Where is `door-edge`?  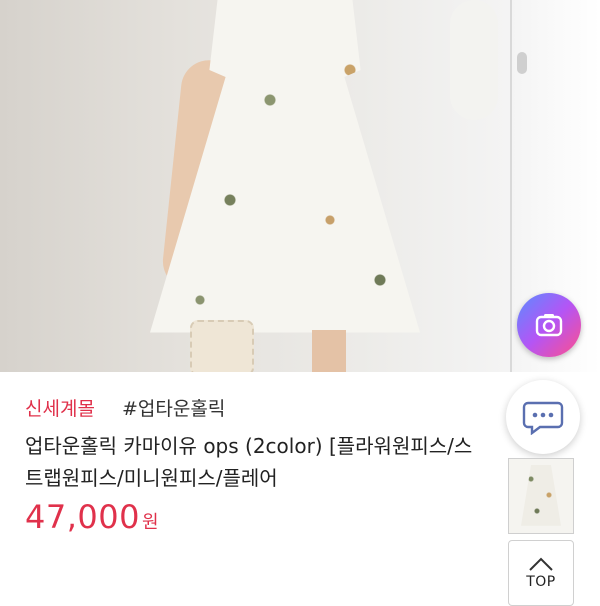 door-edge is located at coordinates (511, 186).